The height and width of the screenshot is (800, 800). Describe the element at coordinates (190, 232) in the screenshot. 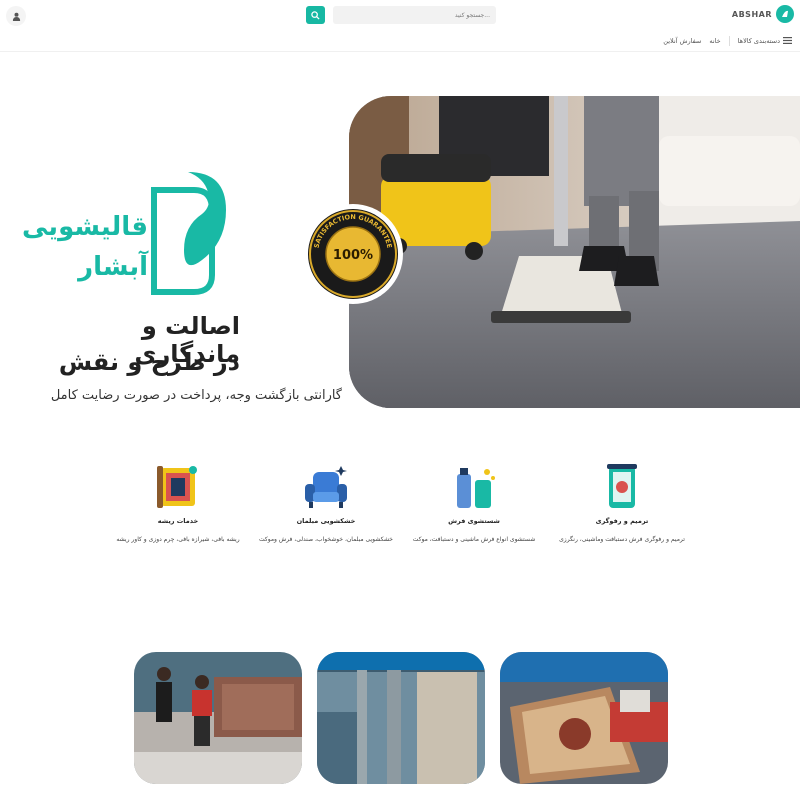

I see `brand-logo-mark-icon` at that location.